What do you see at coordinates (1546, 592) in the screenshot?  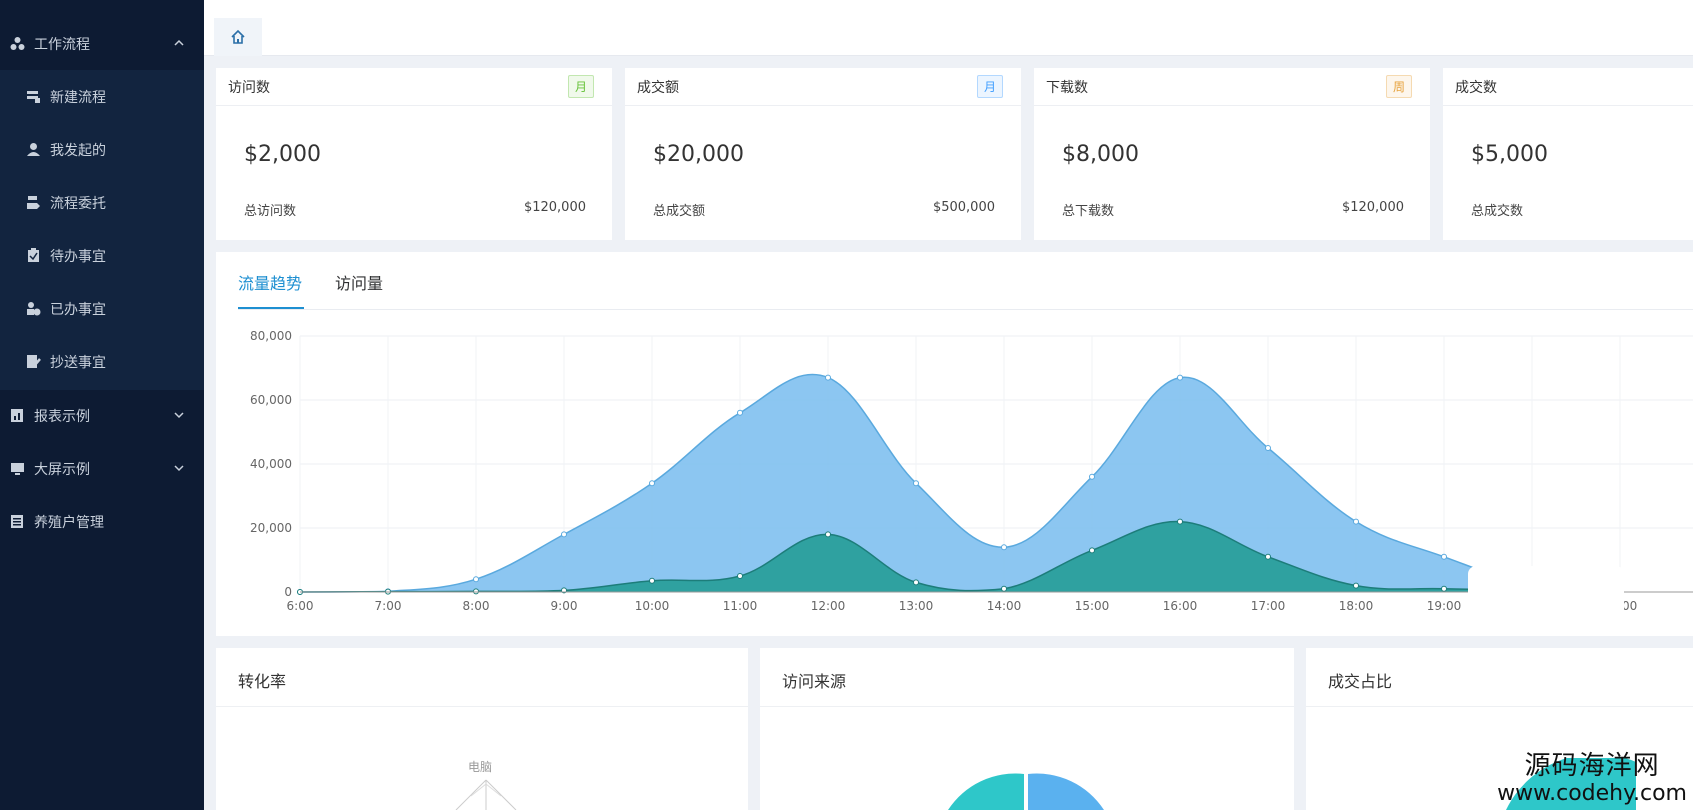 I see `overlay-mask` at bounding box center [1546, 592].